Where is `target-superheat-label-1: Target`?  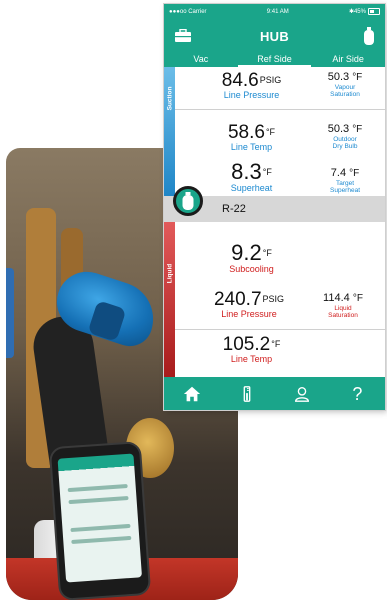 target-superheat-label-1: Target is located at coordinates (345, 183).